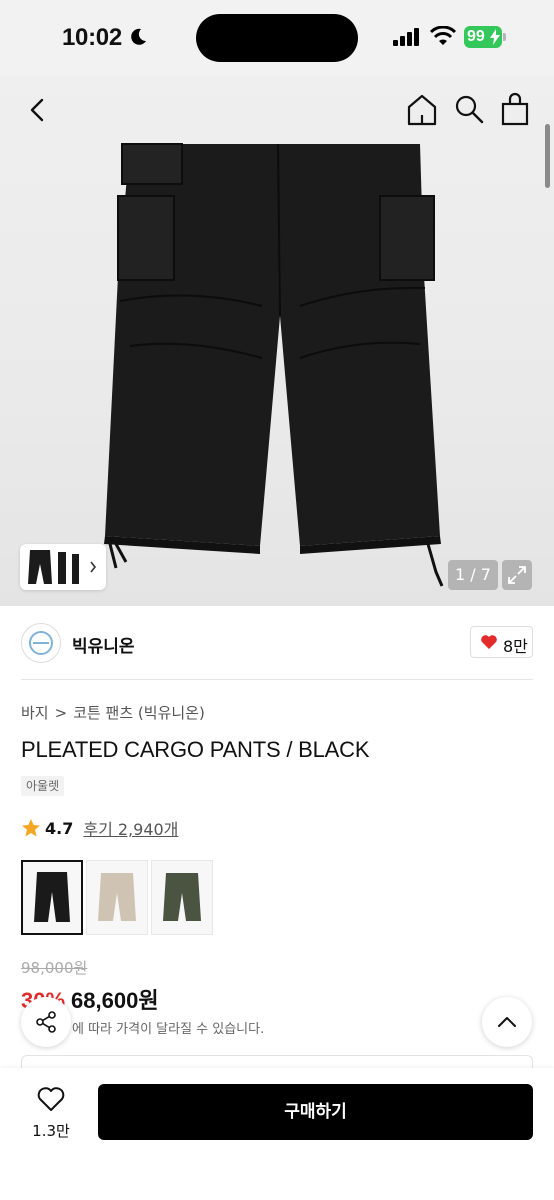  I want to click on scroll-top-button, so click(507, 1022).